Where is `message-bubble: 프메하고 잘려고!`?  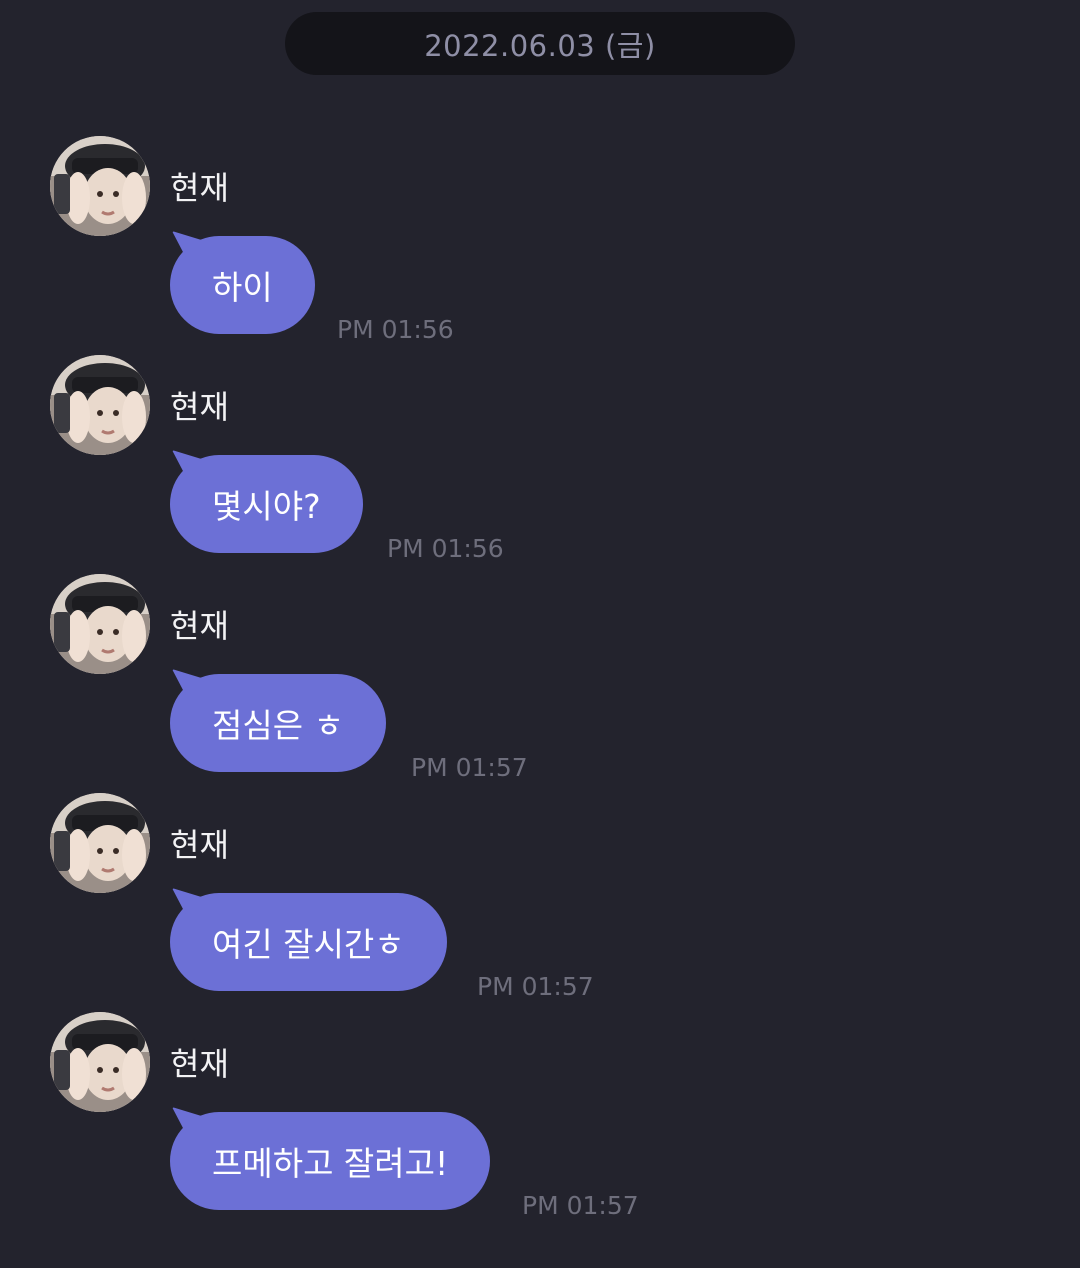
message-bubble: 프메하고 잘려고! is located at coordinates (330, 1161).